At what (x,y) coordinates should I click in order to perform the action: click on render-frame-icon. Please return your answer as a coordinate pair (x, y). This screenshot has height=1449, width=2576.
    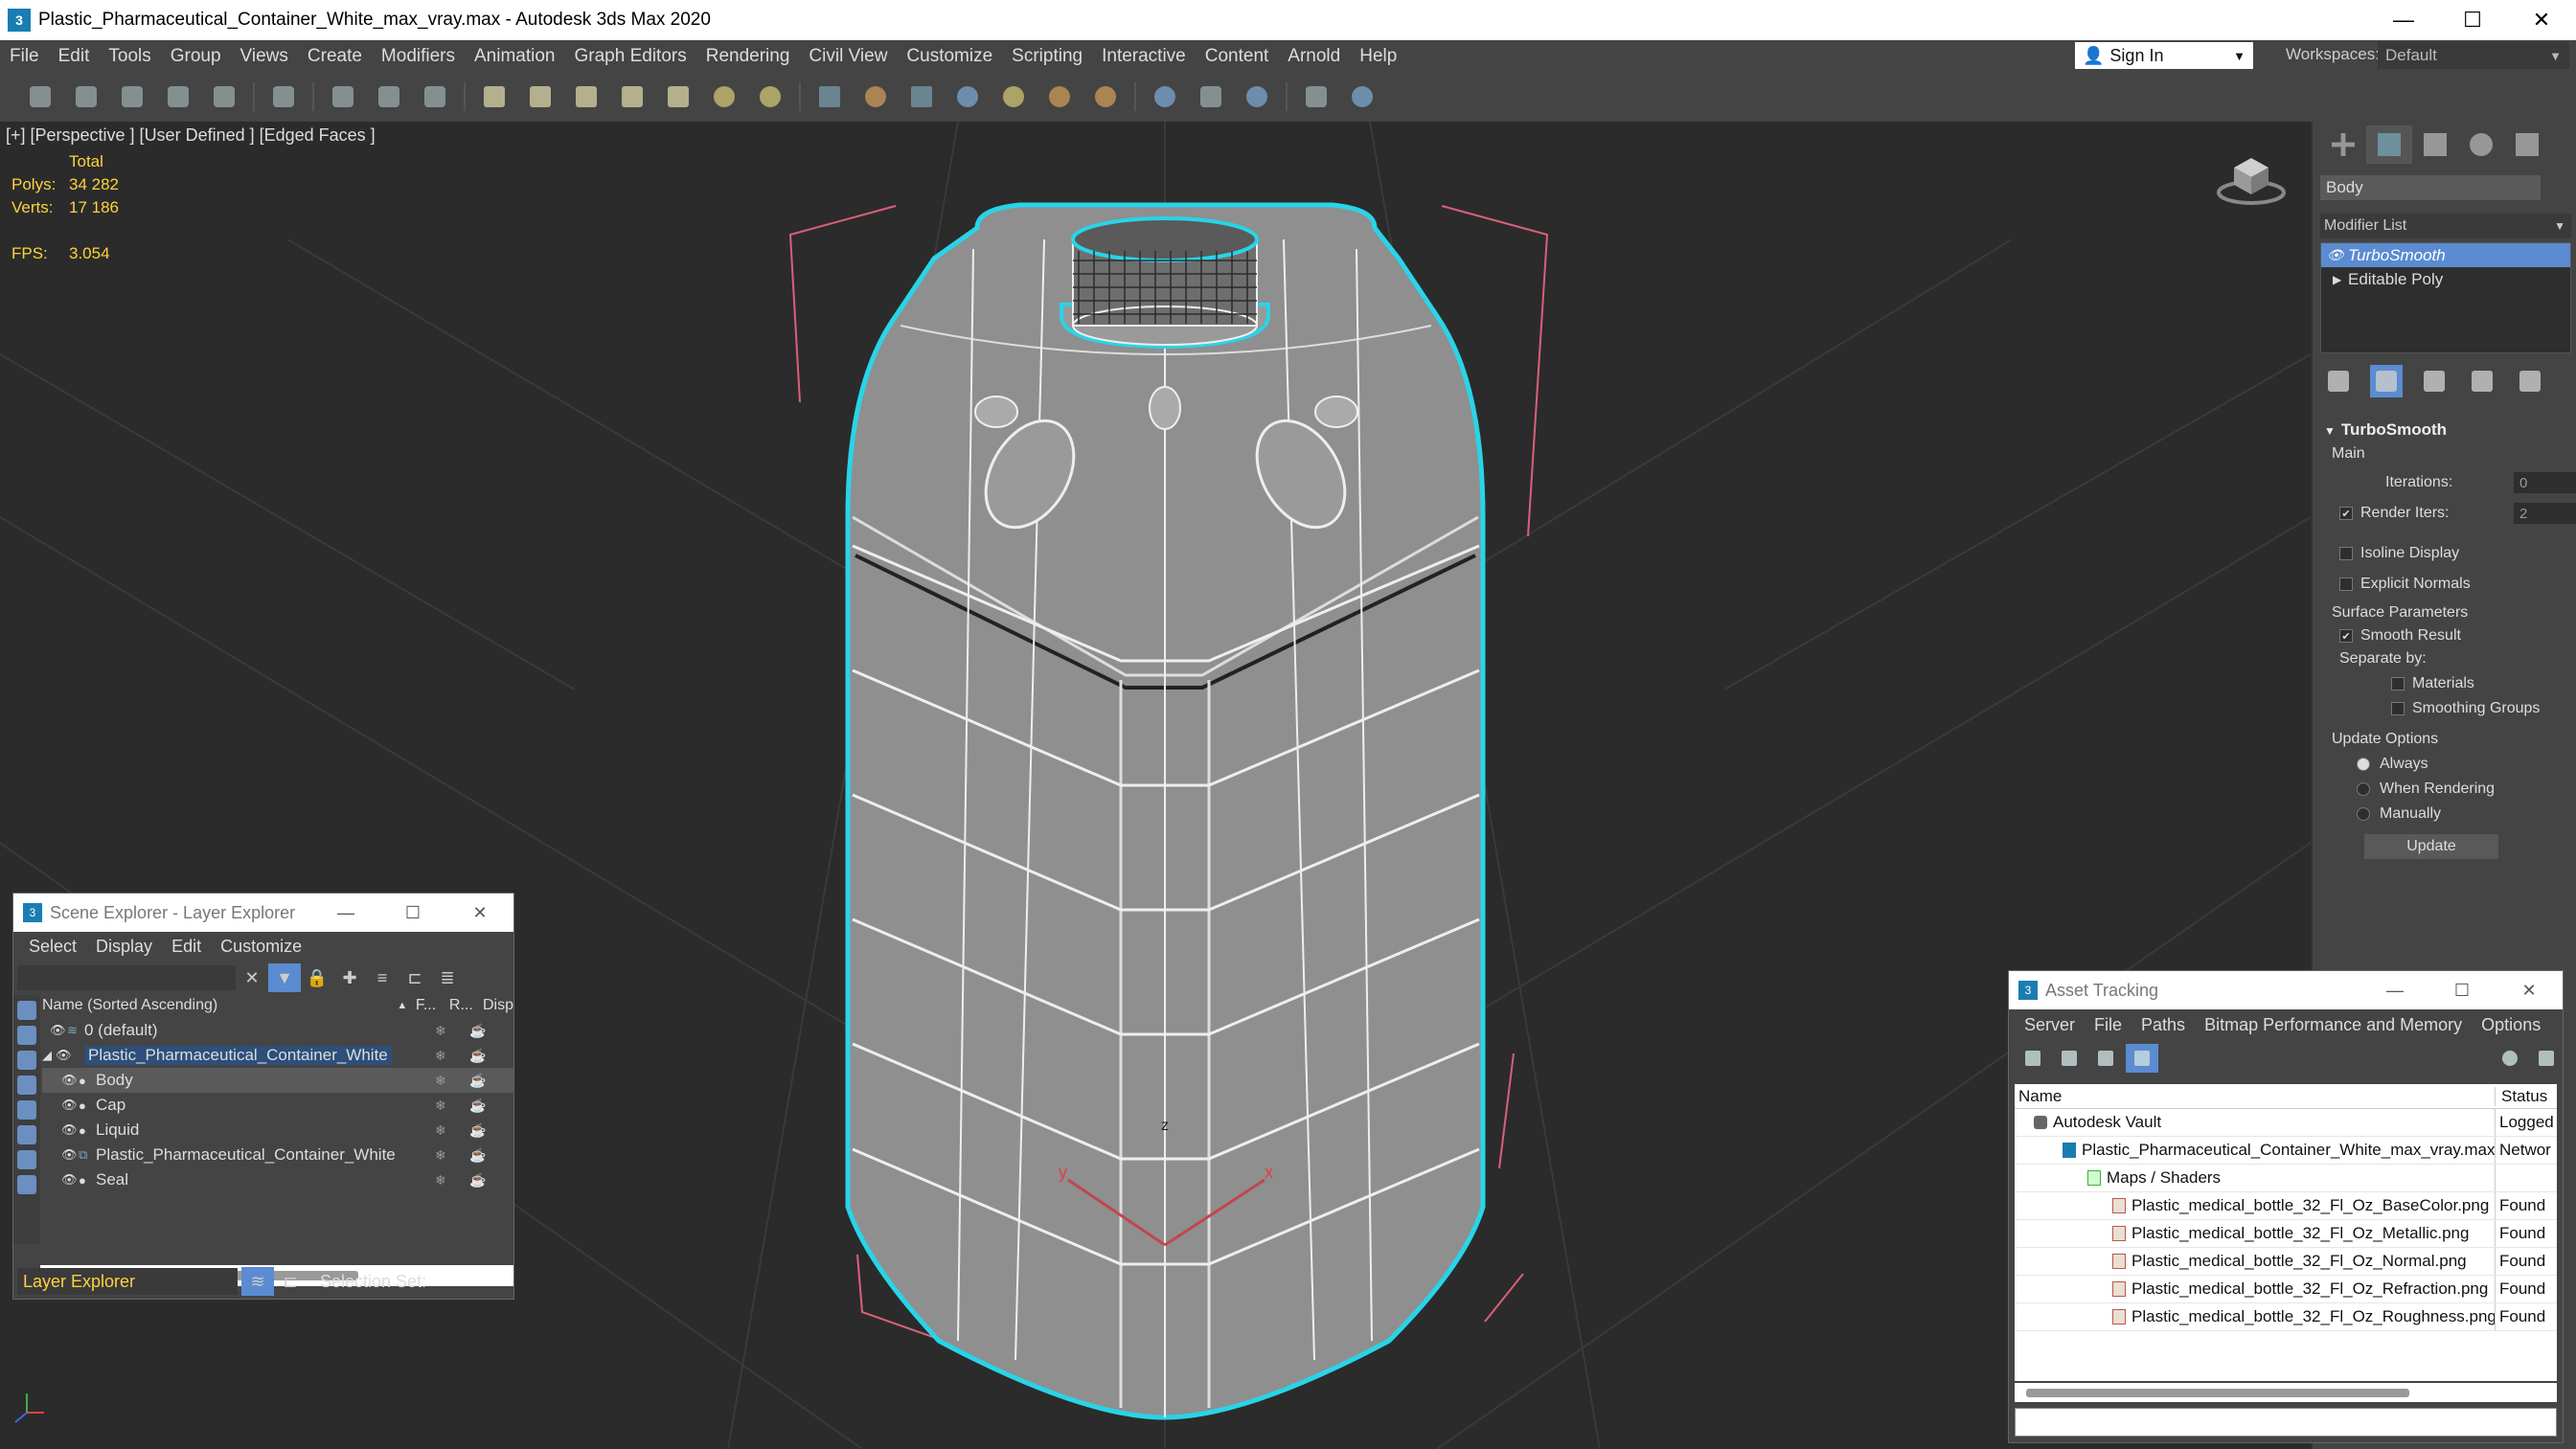
    Looking at the image, I should click on (1211, 97).